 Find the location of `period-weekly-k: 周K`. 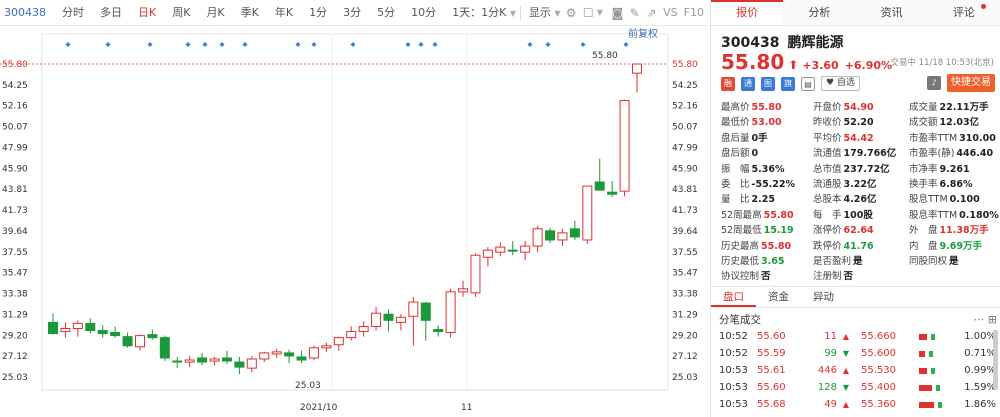

period-weekly-k: 周K is located at coordinates (181, 13).